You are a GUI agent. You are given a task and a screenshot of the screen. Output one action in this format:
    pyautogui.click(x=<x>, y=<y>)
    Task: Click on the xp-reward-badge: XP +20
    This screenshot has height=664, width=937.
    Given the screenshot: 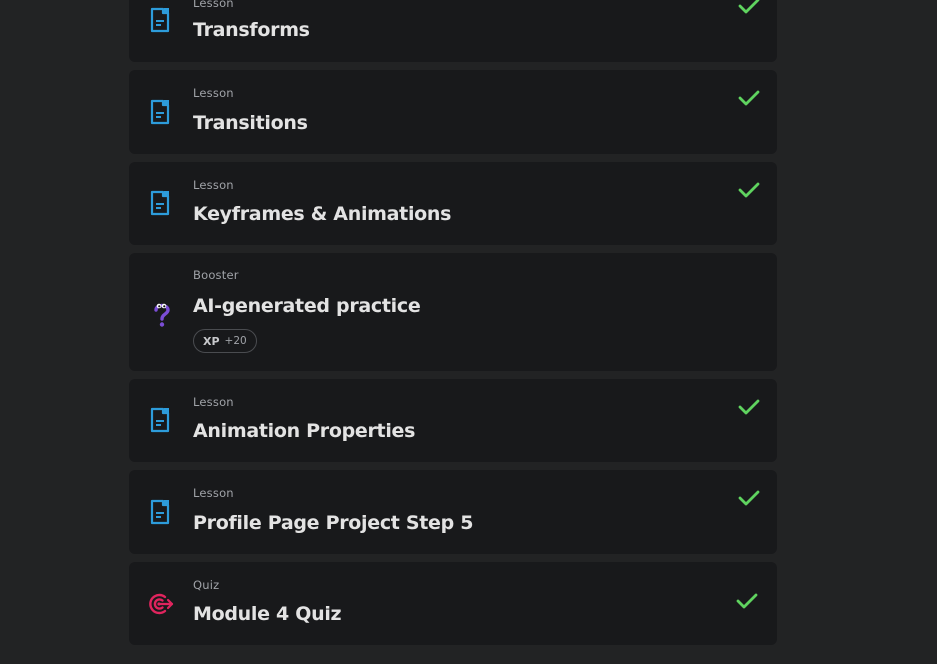 What is the action you would take?
    pyautogui.click(x=225, y=341)
    